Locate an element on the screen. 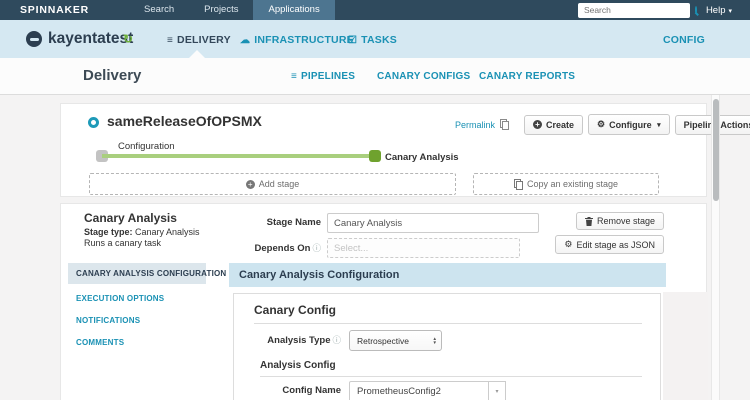 The height and width of the screenshot is (400, 750). checkbox-icon: ☑ is located at coordinates (353, 40).